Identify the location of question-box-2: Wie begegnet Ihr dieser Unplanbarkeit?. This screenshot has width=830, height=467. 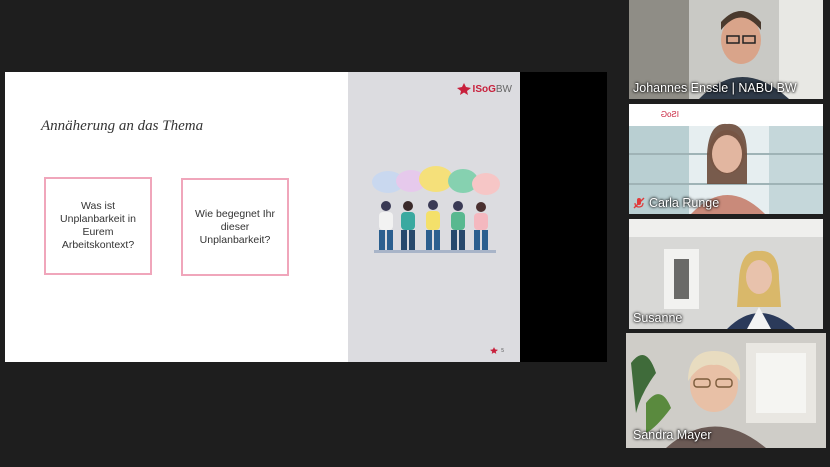
(235, 227).